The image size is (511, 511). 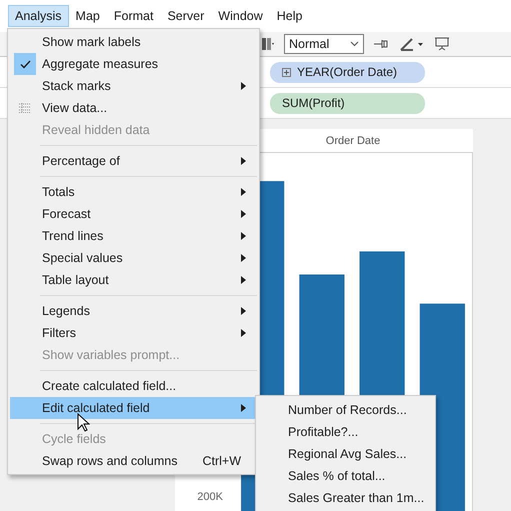 I want to click on axis-label: 200K, so click(x=210, y=496).